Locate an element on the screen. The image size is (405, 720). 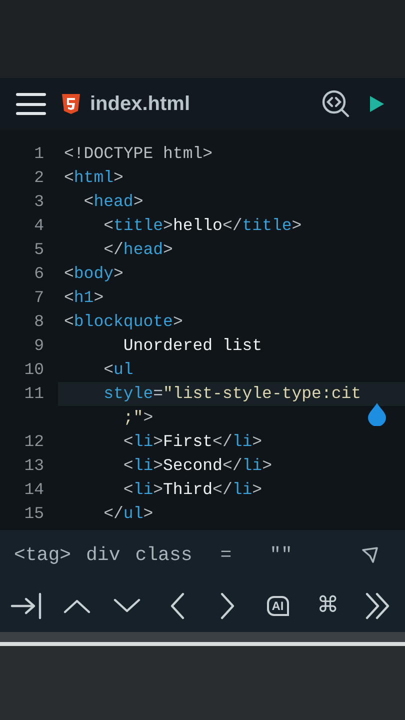
code-line: <li>Second</li> is located at coordinates (197, 466).